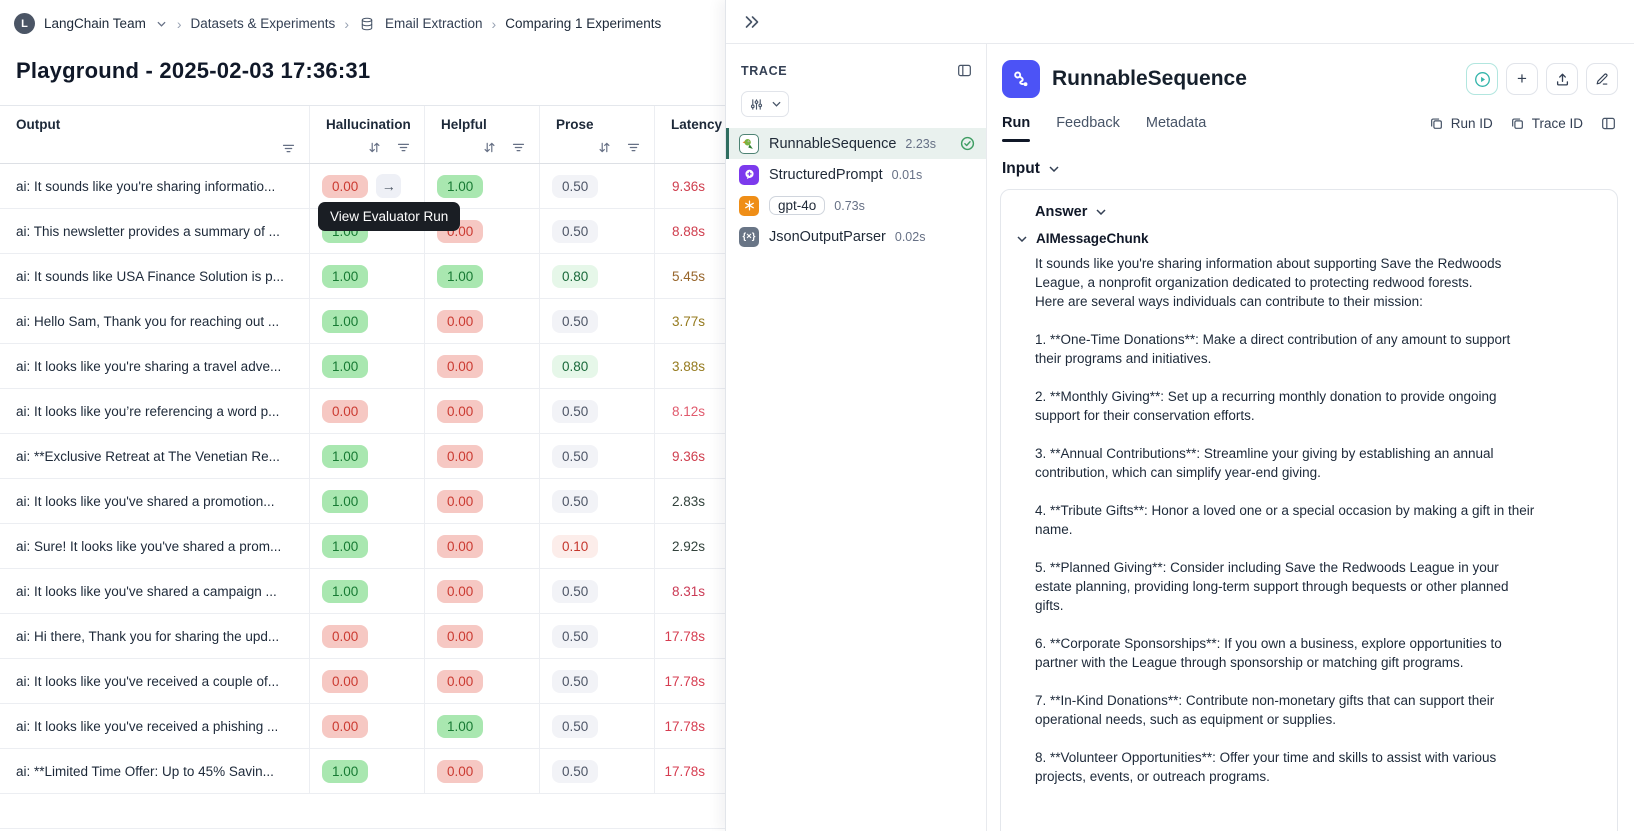  Describe the element at coordinates (24, 23) in the screenshot. I see `team-avatar: L` at that location.